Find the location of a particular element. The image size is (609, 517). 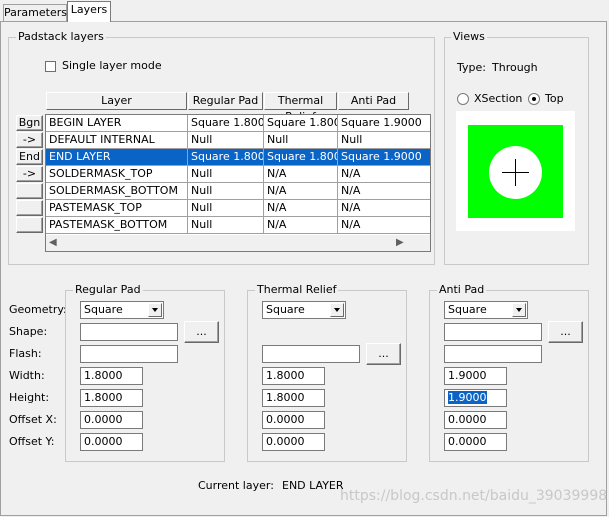

column-header-thermal-relief: Thermal Relief is located at coordinates (300, 107).